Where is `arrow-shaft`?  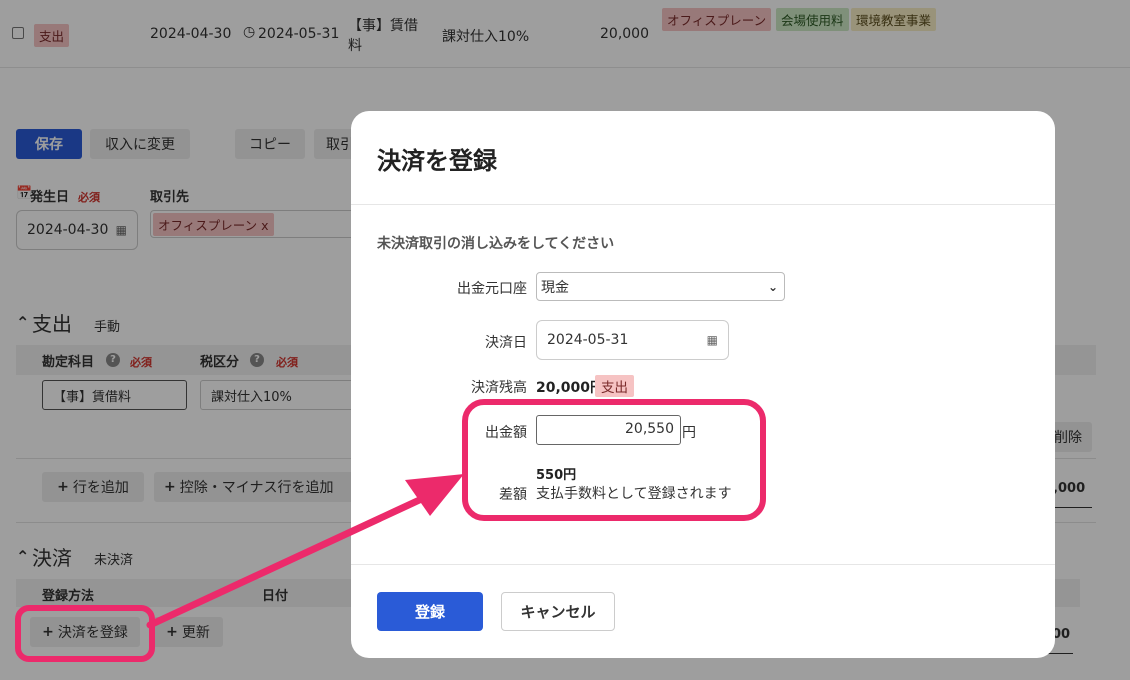
arrow-shaft is located at coordinates (289, 560).